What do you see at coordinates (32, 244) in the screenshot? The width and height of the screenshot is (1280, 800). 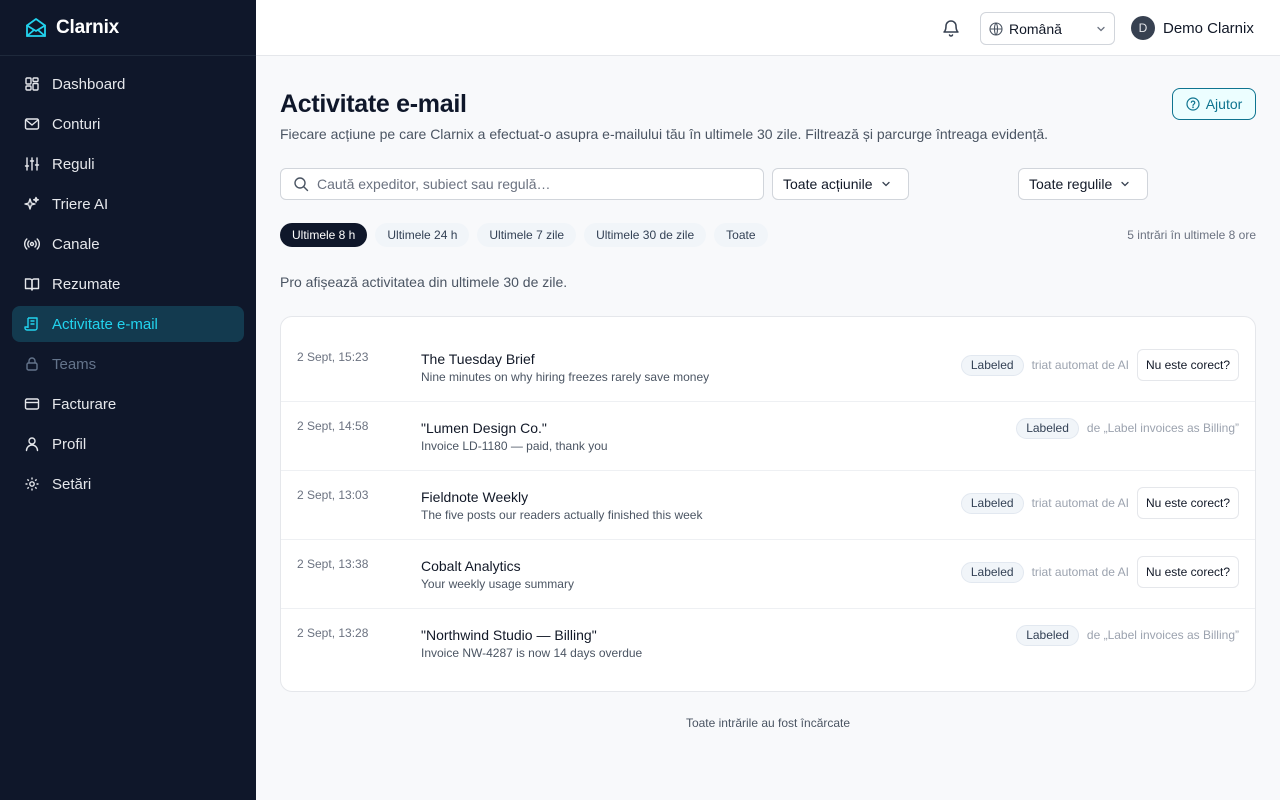 I see `broadcast-icon` at bounding box center [32, 244].